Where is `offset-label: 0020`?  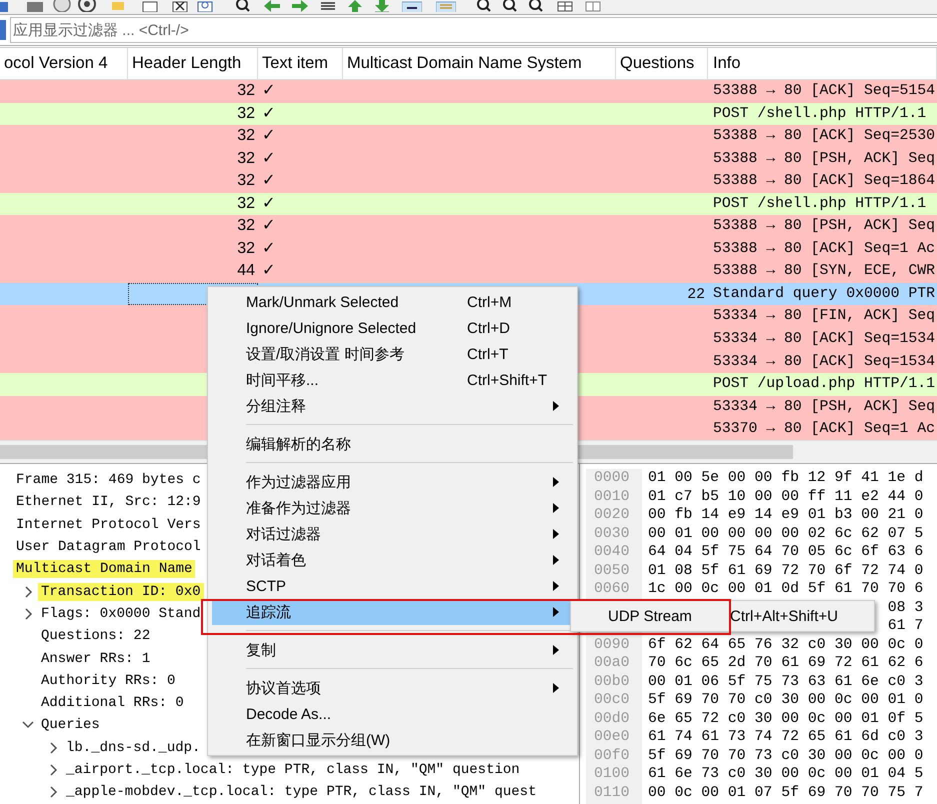 offset-label: 0020 is located at coordinates (612, 515).